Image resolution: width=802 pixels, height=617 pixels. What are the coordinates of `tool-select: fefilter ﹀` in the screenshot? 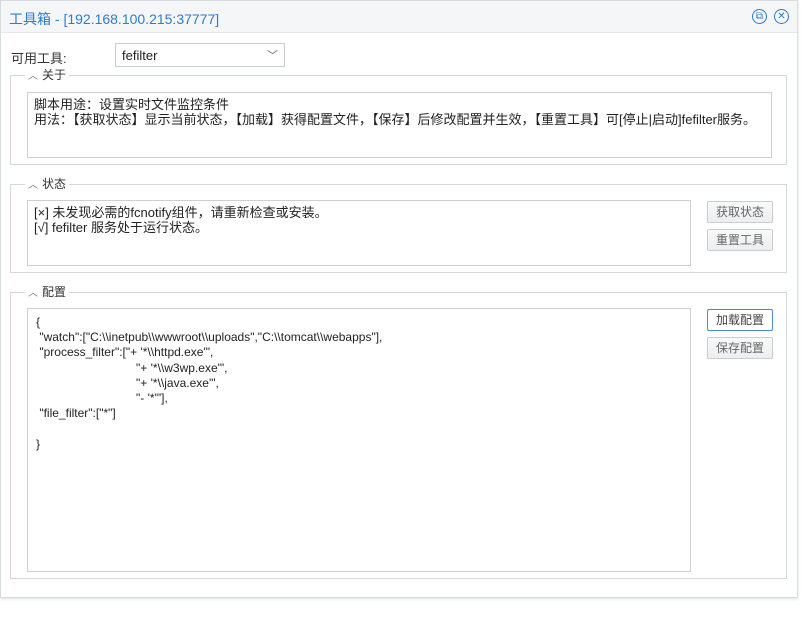 It's located at (200, 55).